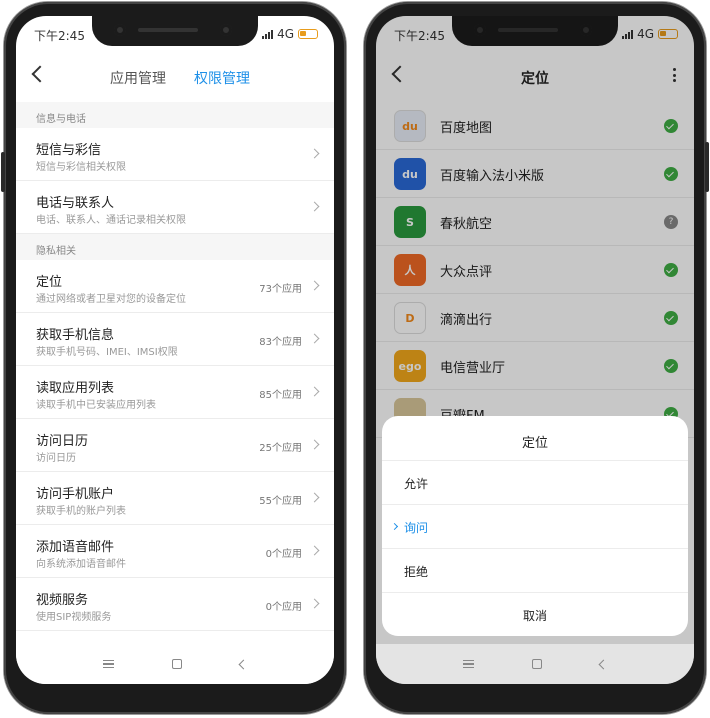 The width and height of the screenshot is (710, 718). What do you see at coordinates (416, 572) in the screenshot?
I see `option-label: 拒绝` at bounding box center [416, 572].